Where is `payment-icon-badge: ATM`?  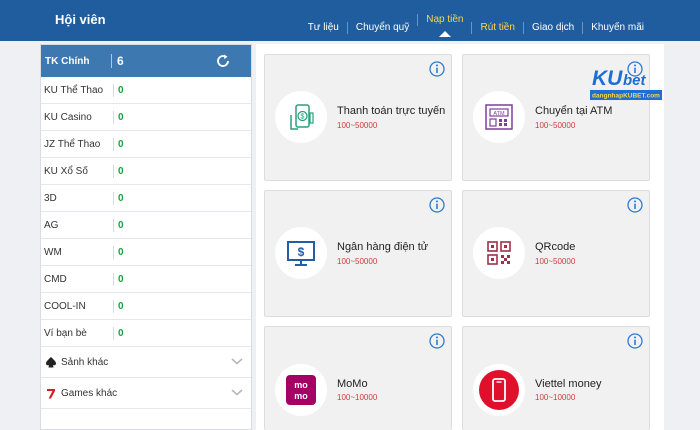 payment-icon-badge: ATM is located at coordinates (499, 117).